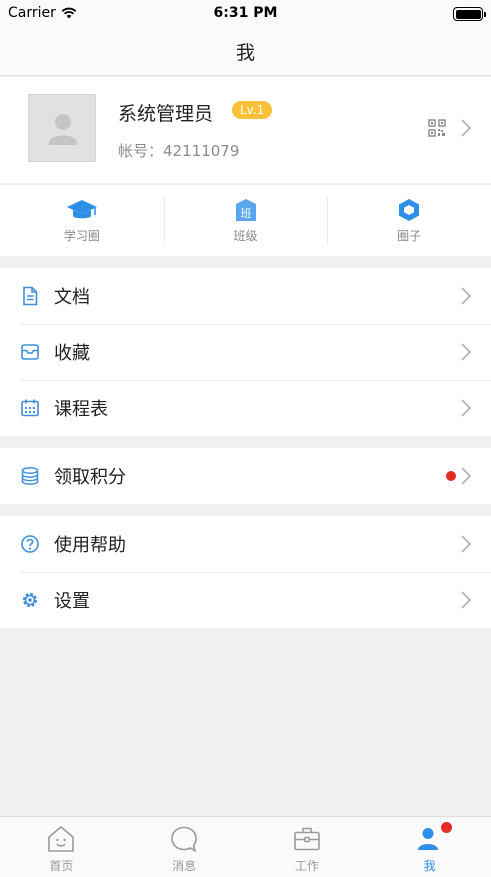 The width and height of the screenshot is (491, 877). What do you see at coordinates (245, 600) in the screenshot?
I see `menu-item-settings: 设置` at bounding box center [245, 600].